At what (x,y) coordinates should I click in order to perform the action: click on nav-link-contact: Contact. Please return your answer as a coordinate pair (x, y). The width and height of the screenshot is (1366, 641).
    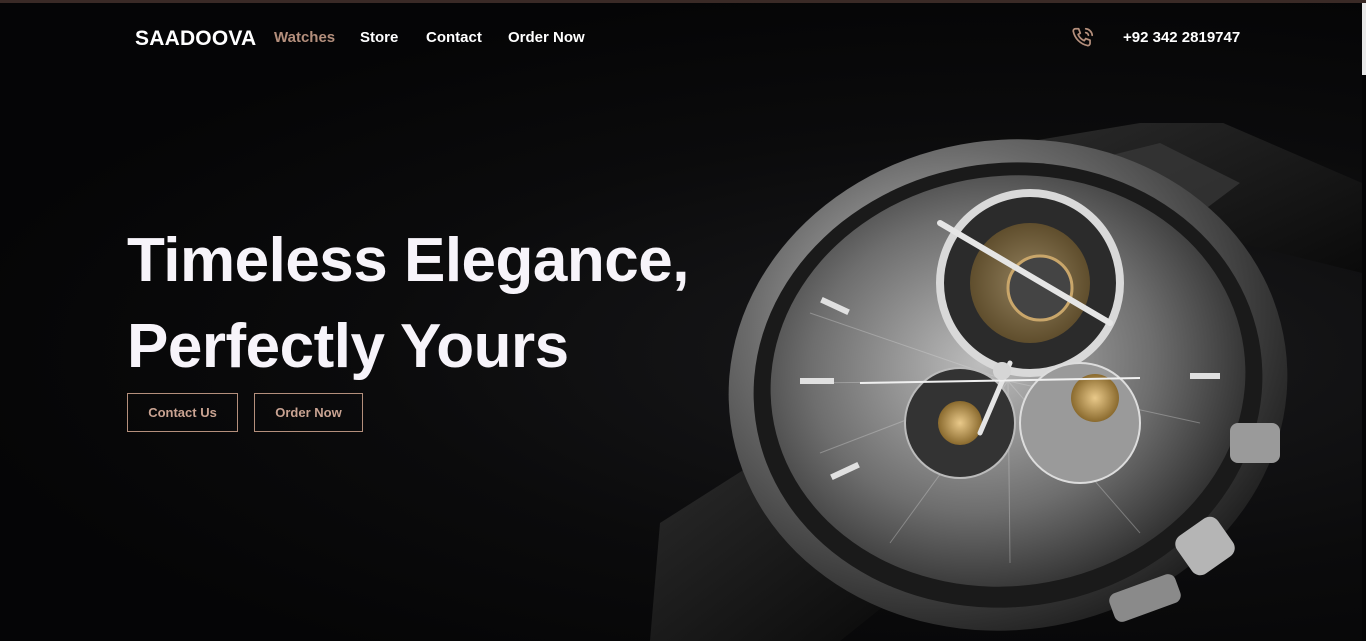
    Looking at the image, I should click on (454, 37).